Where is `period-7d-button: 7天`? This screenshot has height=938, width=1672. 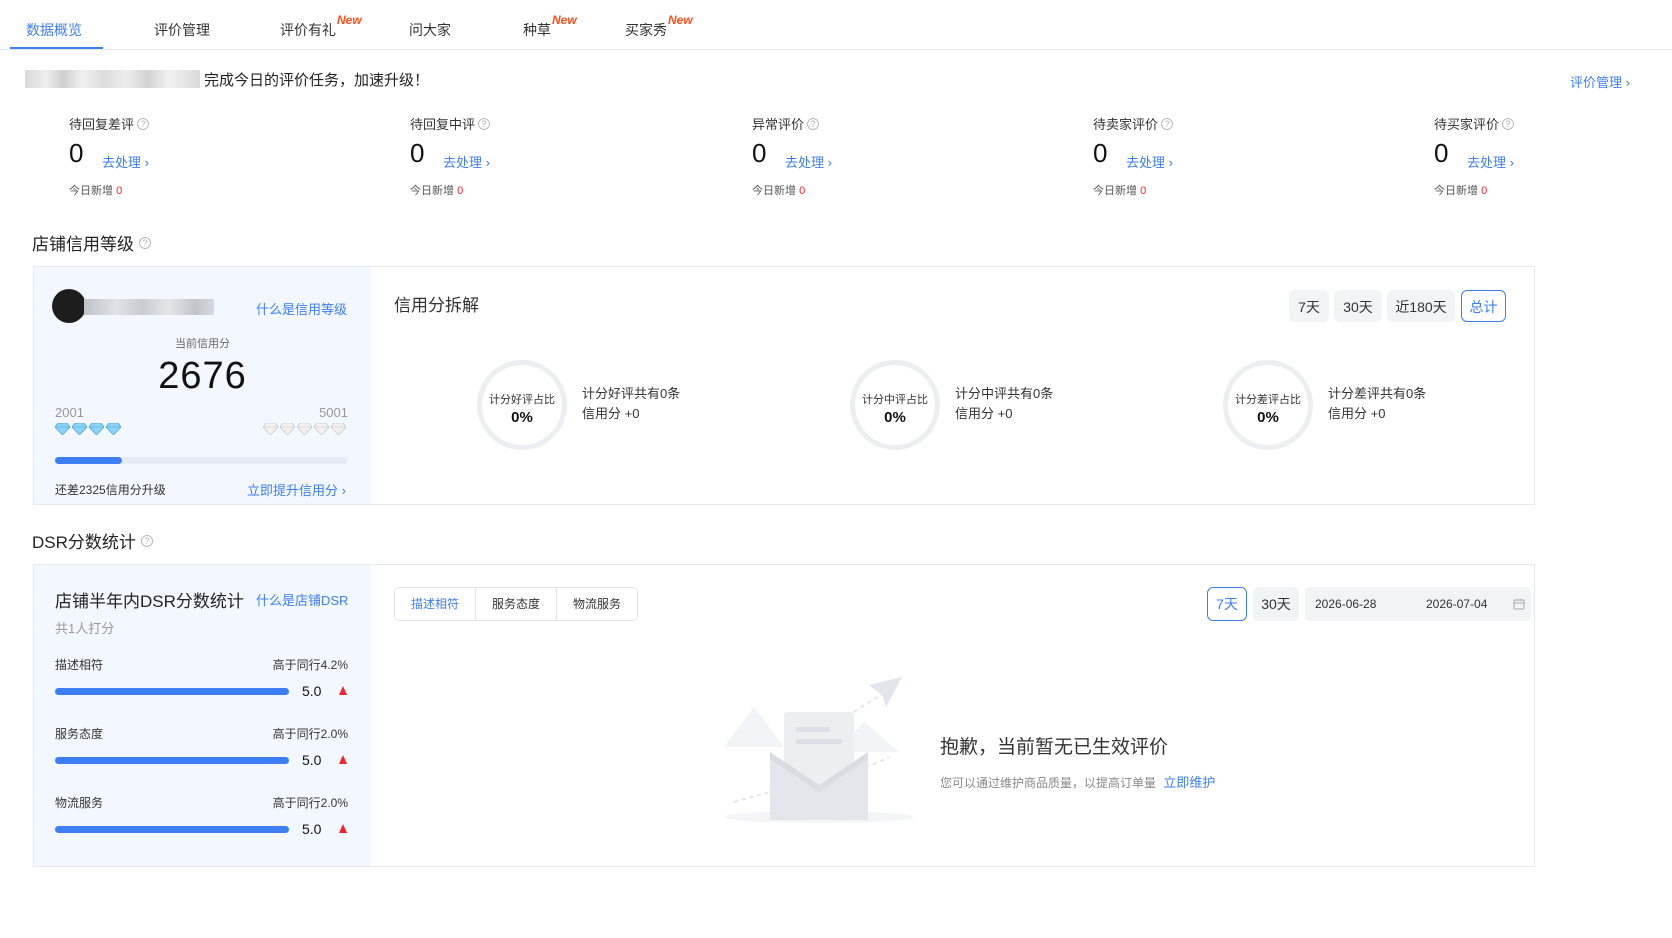
period-7d-button: 7天 is located at coordinates (1309, 306).